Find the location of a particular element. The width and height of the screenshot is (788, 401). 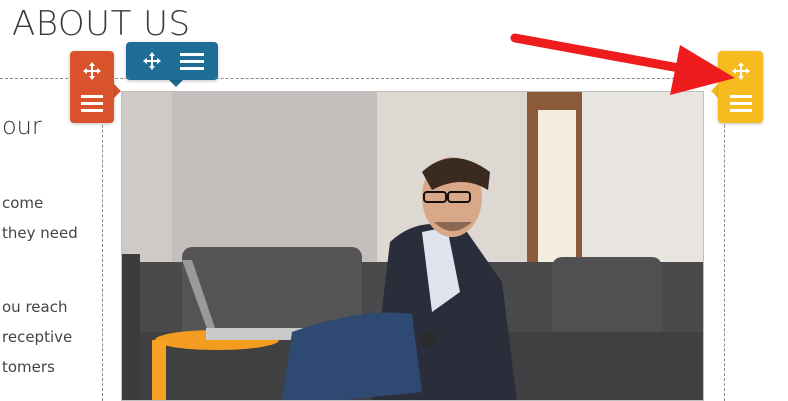

yellow-pointer is located at coordinates (714, 91).